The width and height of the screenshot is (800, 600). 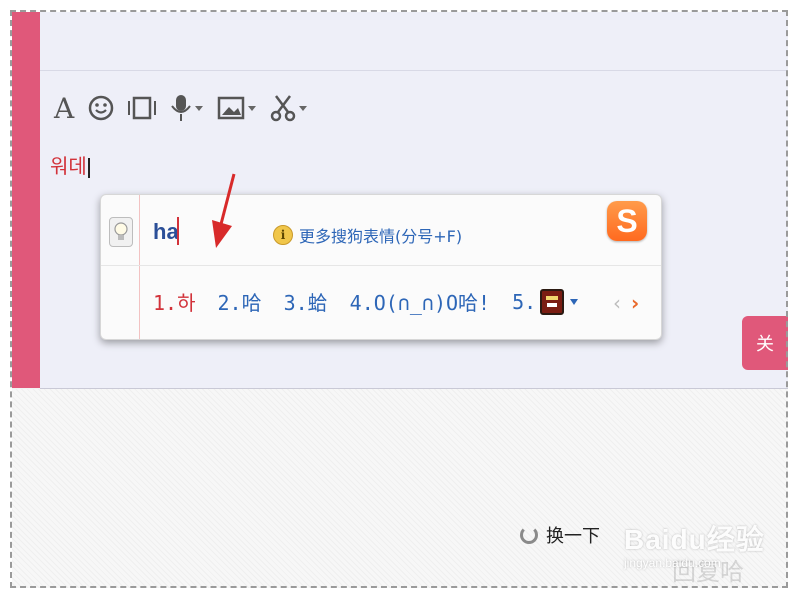 What do you see at coordinates (627, 221) in the screenshot?
I see `sogou-logo-icon: S` at bounding box center [627, 221].